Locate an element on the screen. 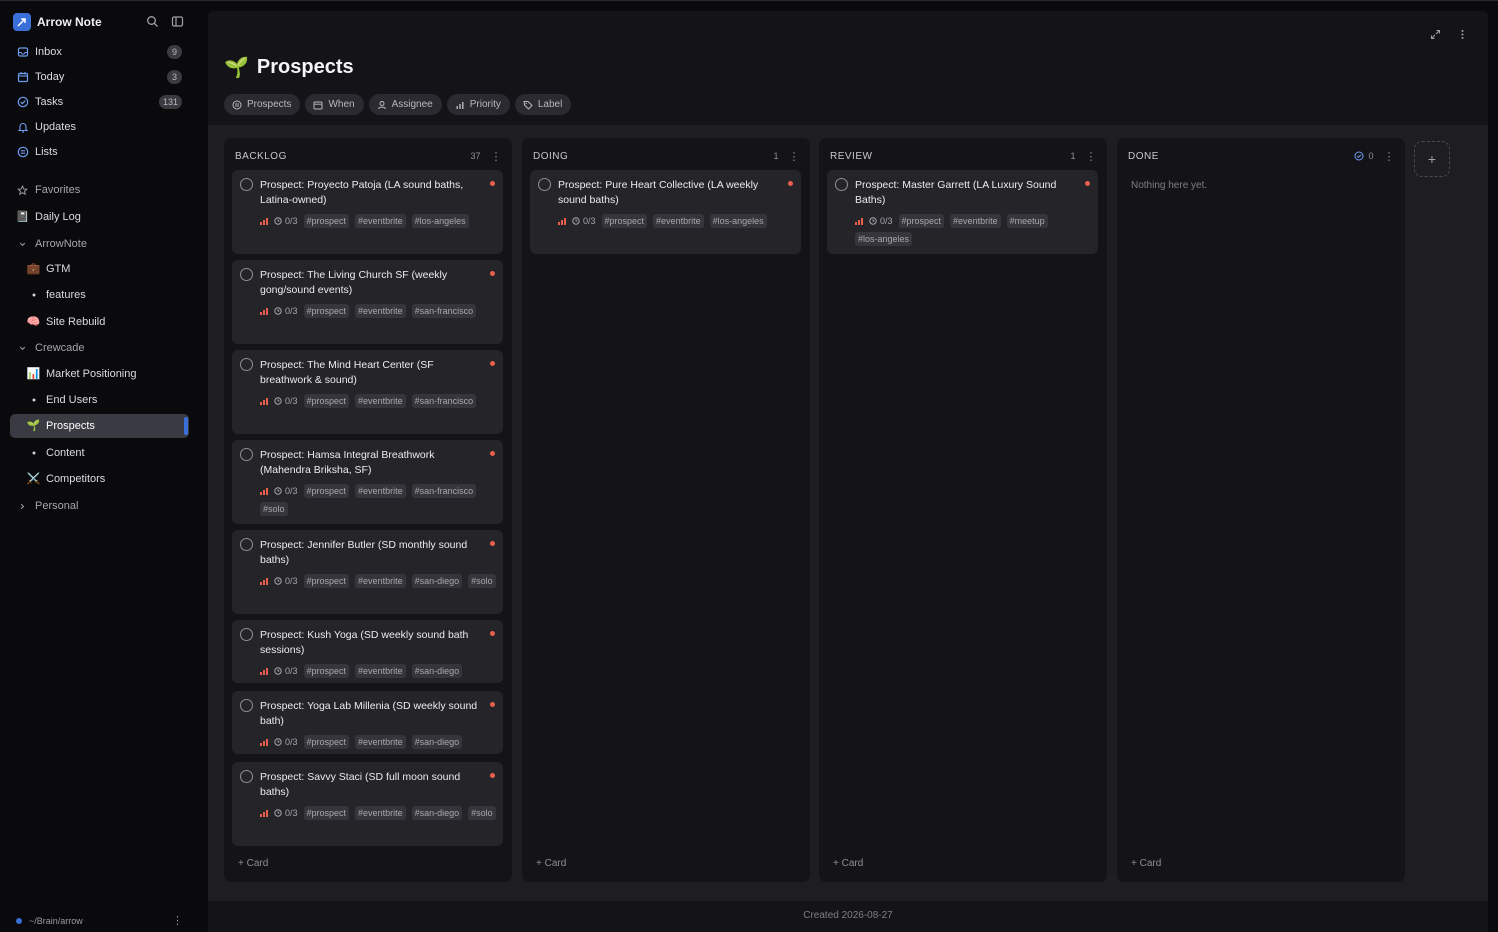 Image resolution: width=1498 pixels, height=932 pixels. filter-priority: Priority is located at coordinates (478, 104).